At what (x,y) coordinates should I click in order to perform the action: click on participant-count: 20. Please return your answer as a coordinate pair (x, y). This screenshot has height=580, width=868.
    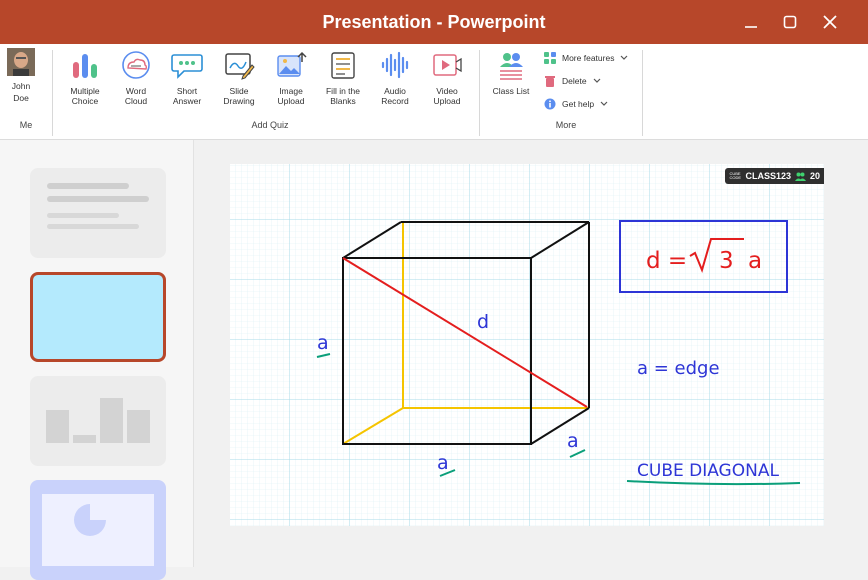
    Looking at the image, I should click on (814, 176).